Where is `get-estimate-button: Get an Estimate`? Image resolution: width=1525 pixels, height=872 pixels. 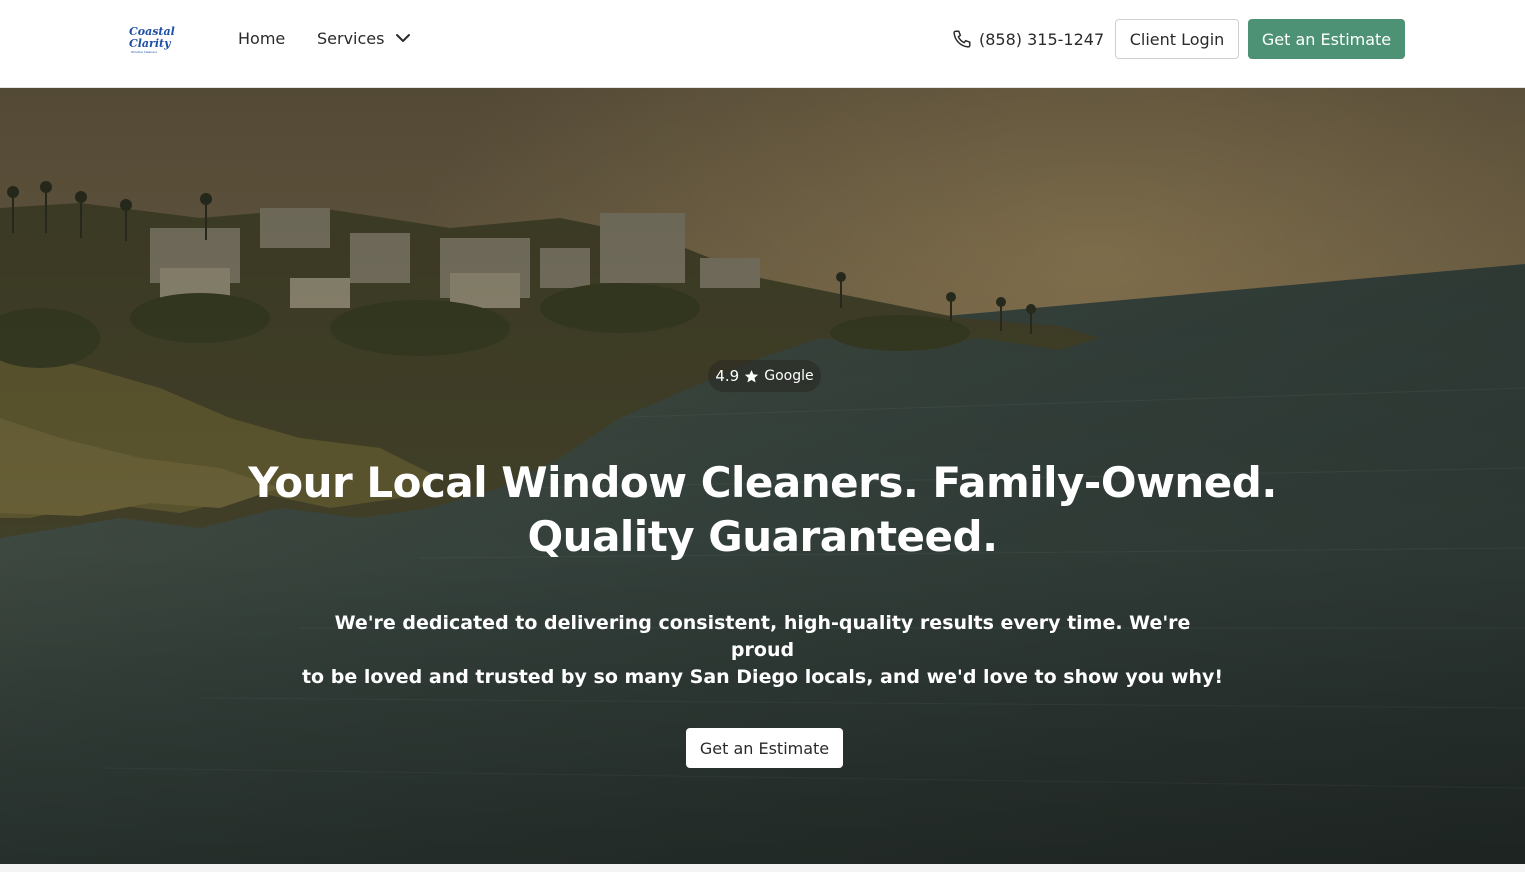
get-estimate-button: Get an Estimate is located at coordinates (1326, 39).